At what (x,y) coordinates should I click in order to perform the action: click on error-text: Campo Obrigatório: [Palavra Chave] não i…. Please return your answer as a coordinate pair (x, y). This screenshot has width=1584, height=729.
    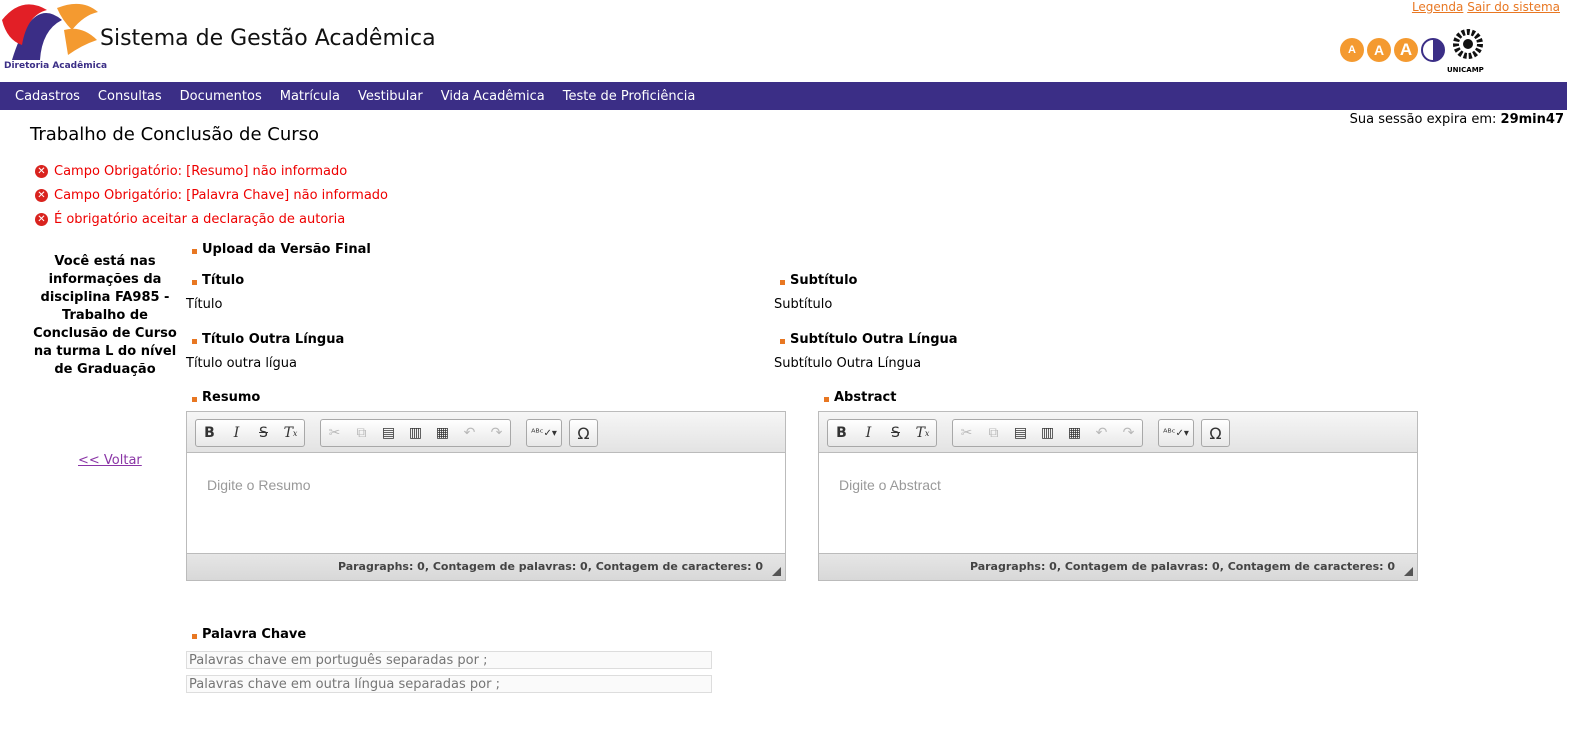
    Looking at the image, I should click on (221, 195).